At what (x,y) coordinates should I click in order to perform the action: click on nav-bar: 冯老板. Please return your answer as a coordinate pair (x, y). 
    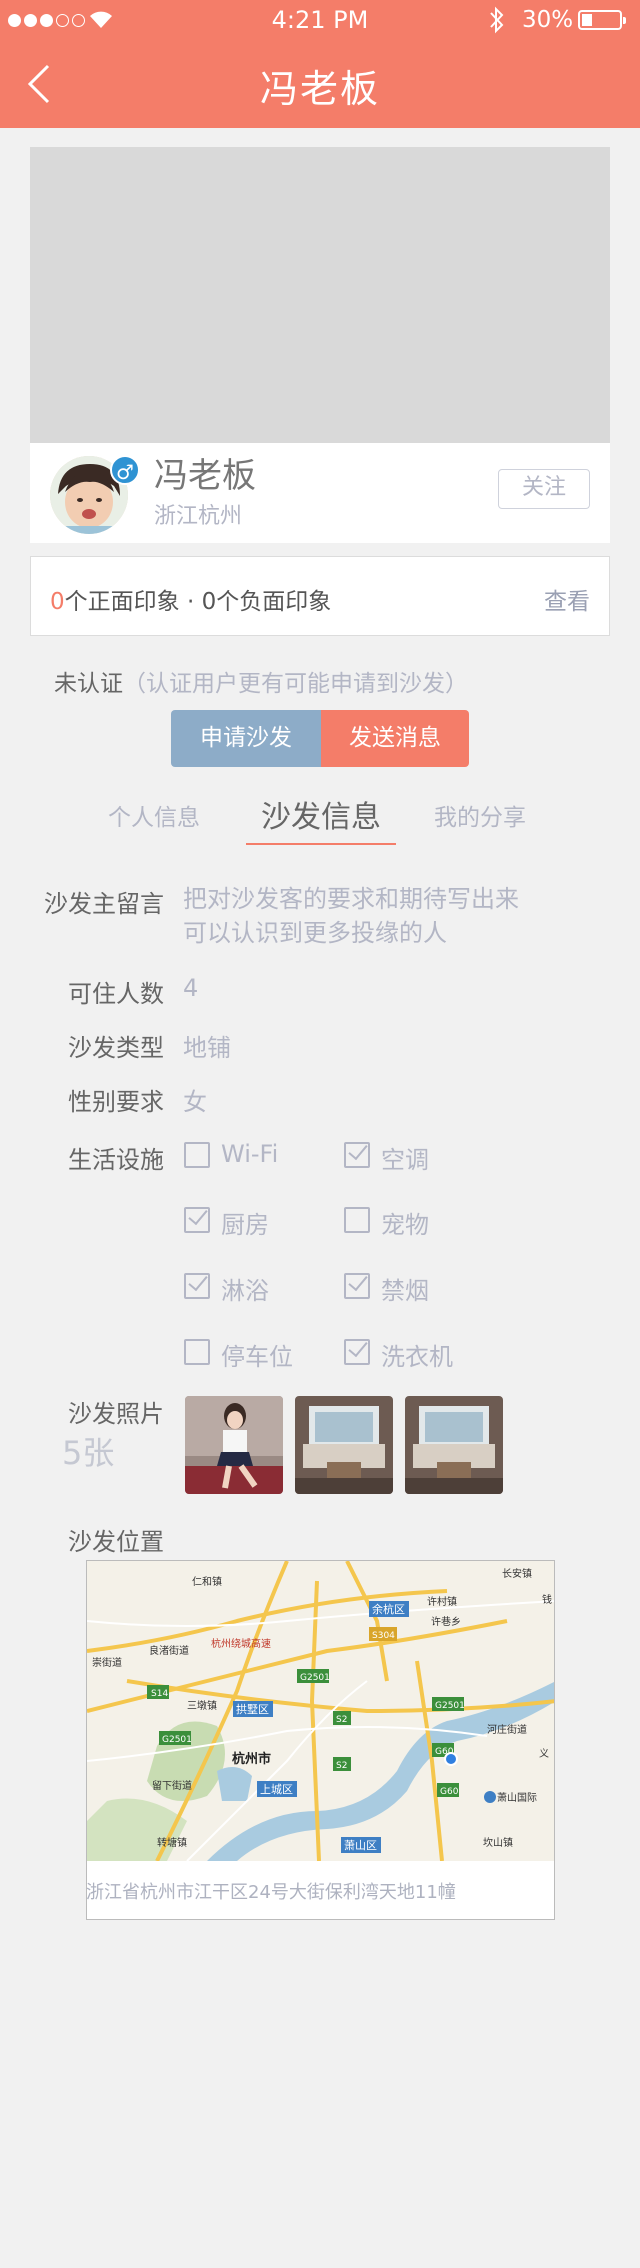
    Looking at the image, I should click on (320, 84).